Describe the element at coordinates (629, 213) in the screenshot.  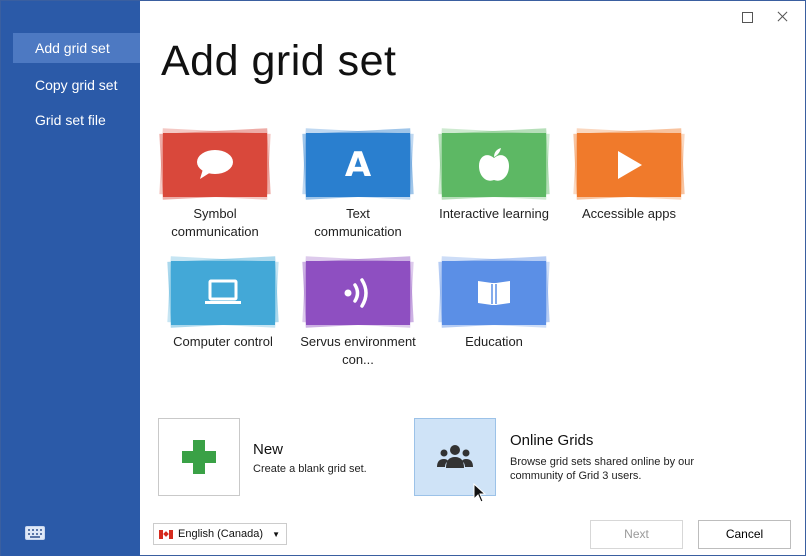
I see `tile-label: Accessible apps` at that location.